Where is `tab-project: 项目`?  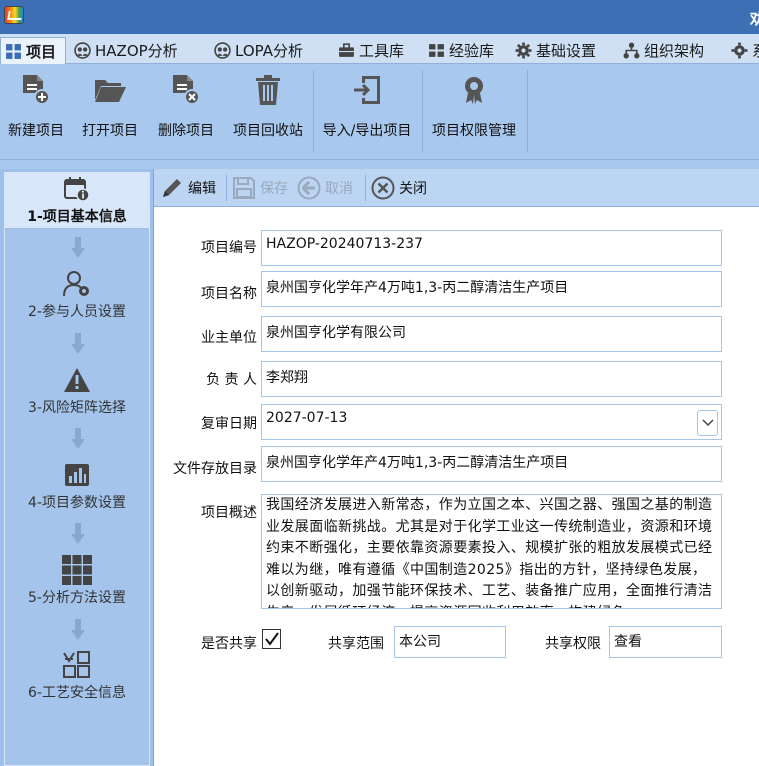
tab-project: 项目 is located at coordinates (33, 50).